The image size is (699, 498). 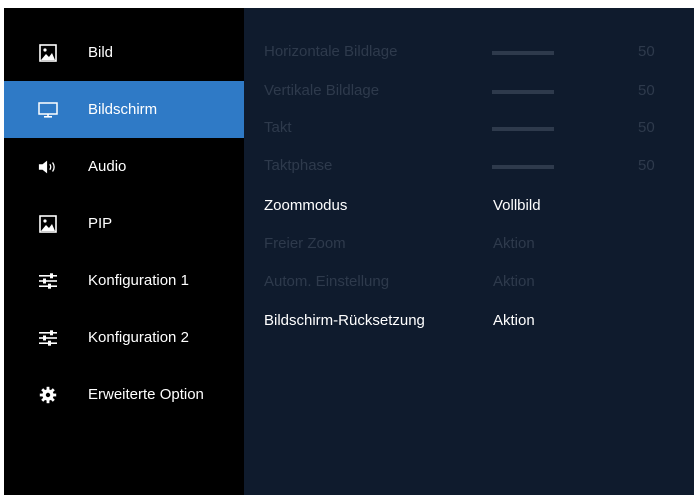 What do you see at coordinates (331, 51) in the screenshot?
I see `setting-label: Horizontale Bildlage` at bounding box center [331, 51].